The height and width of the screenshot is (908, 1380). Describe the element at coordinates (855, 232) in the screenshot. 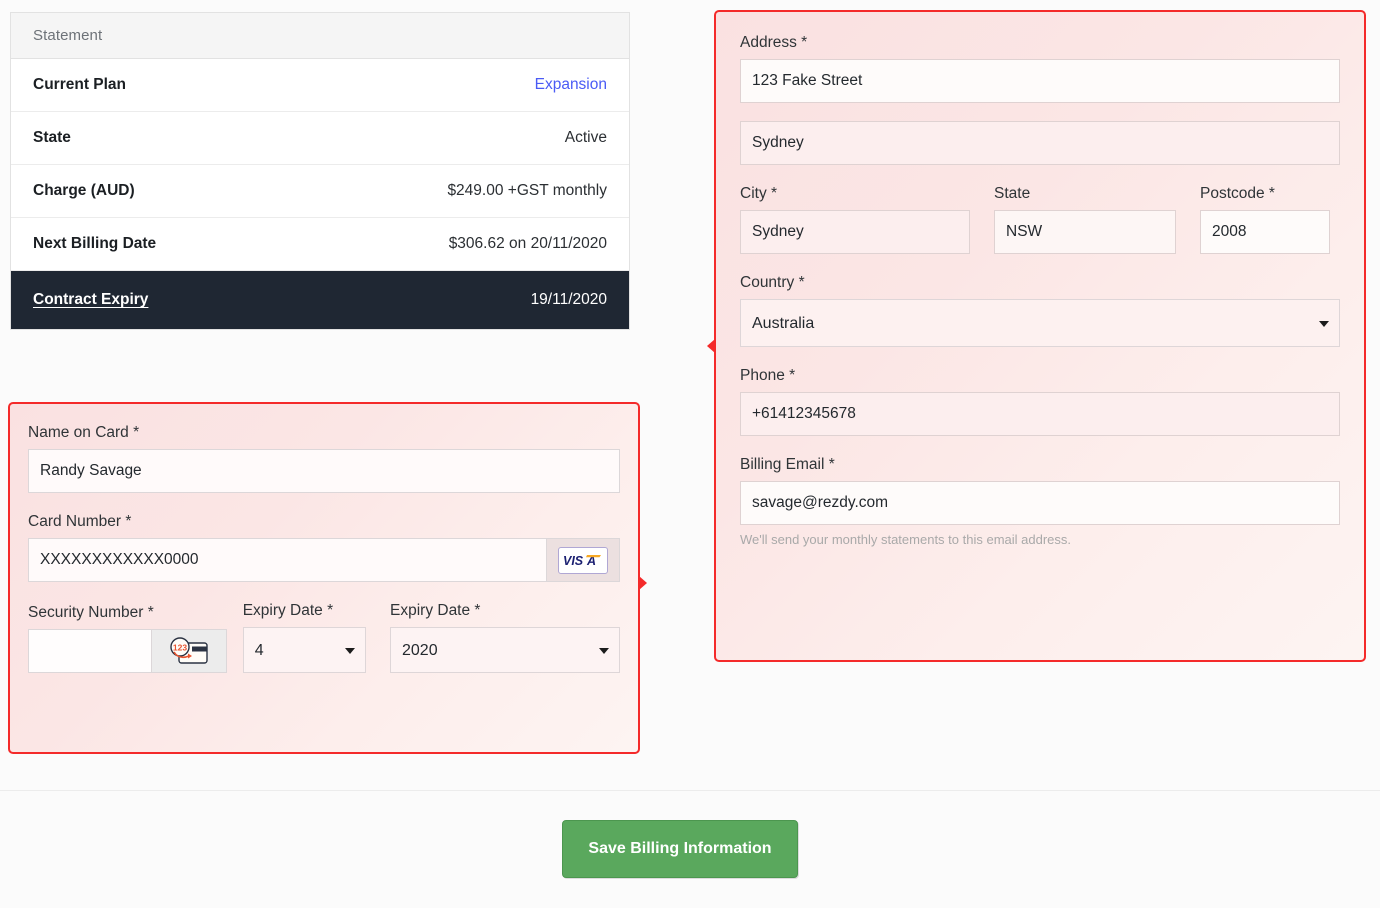

I see `city-input` at that location.